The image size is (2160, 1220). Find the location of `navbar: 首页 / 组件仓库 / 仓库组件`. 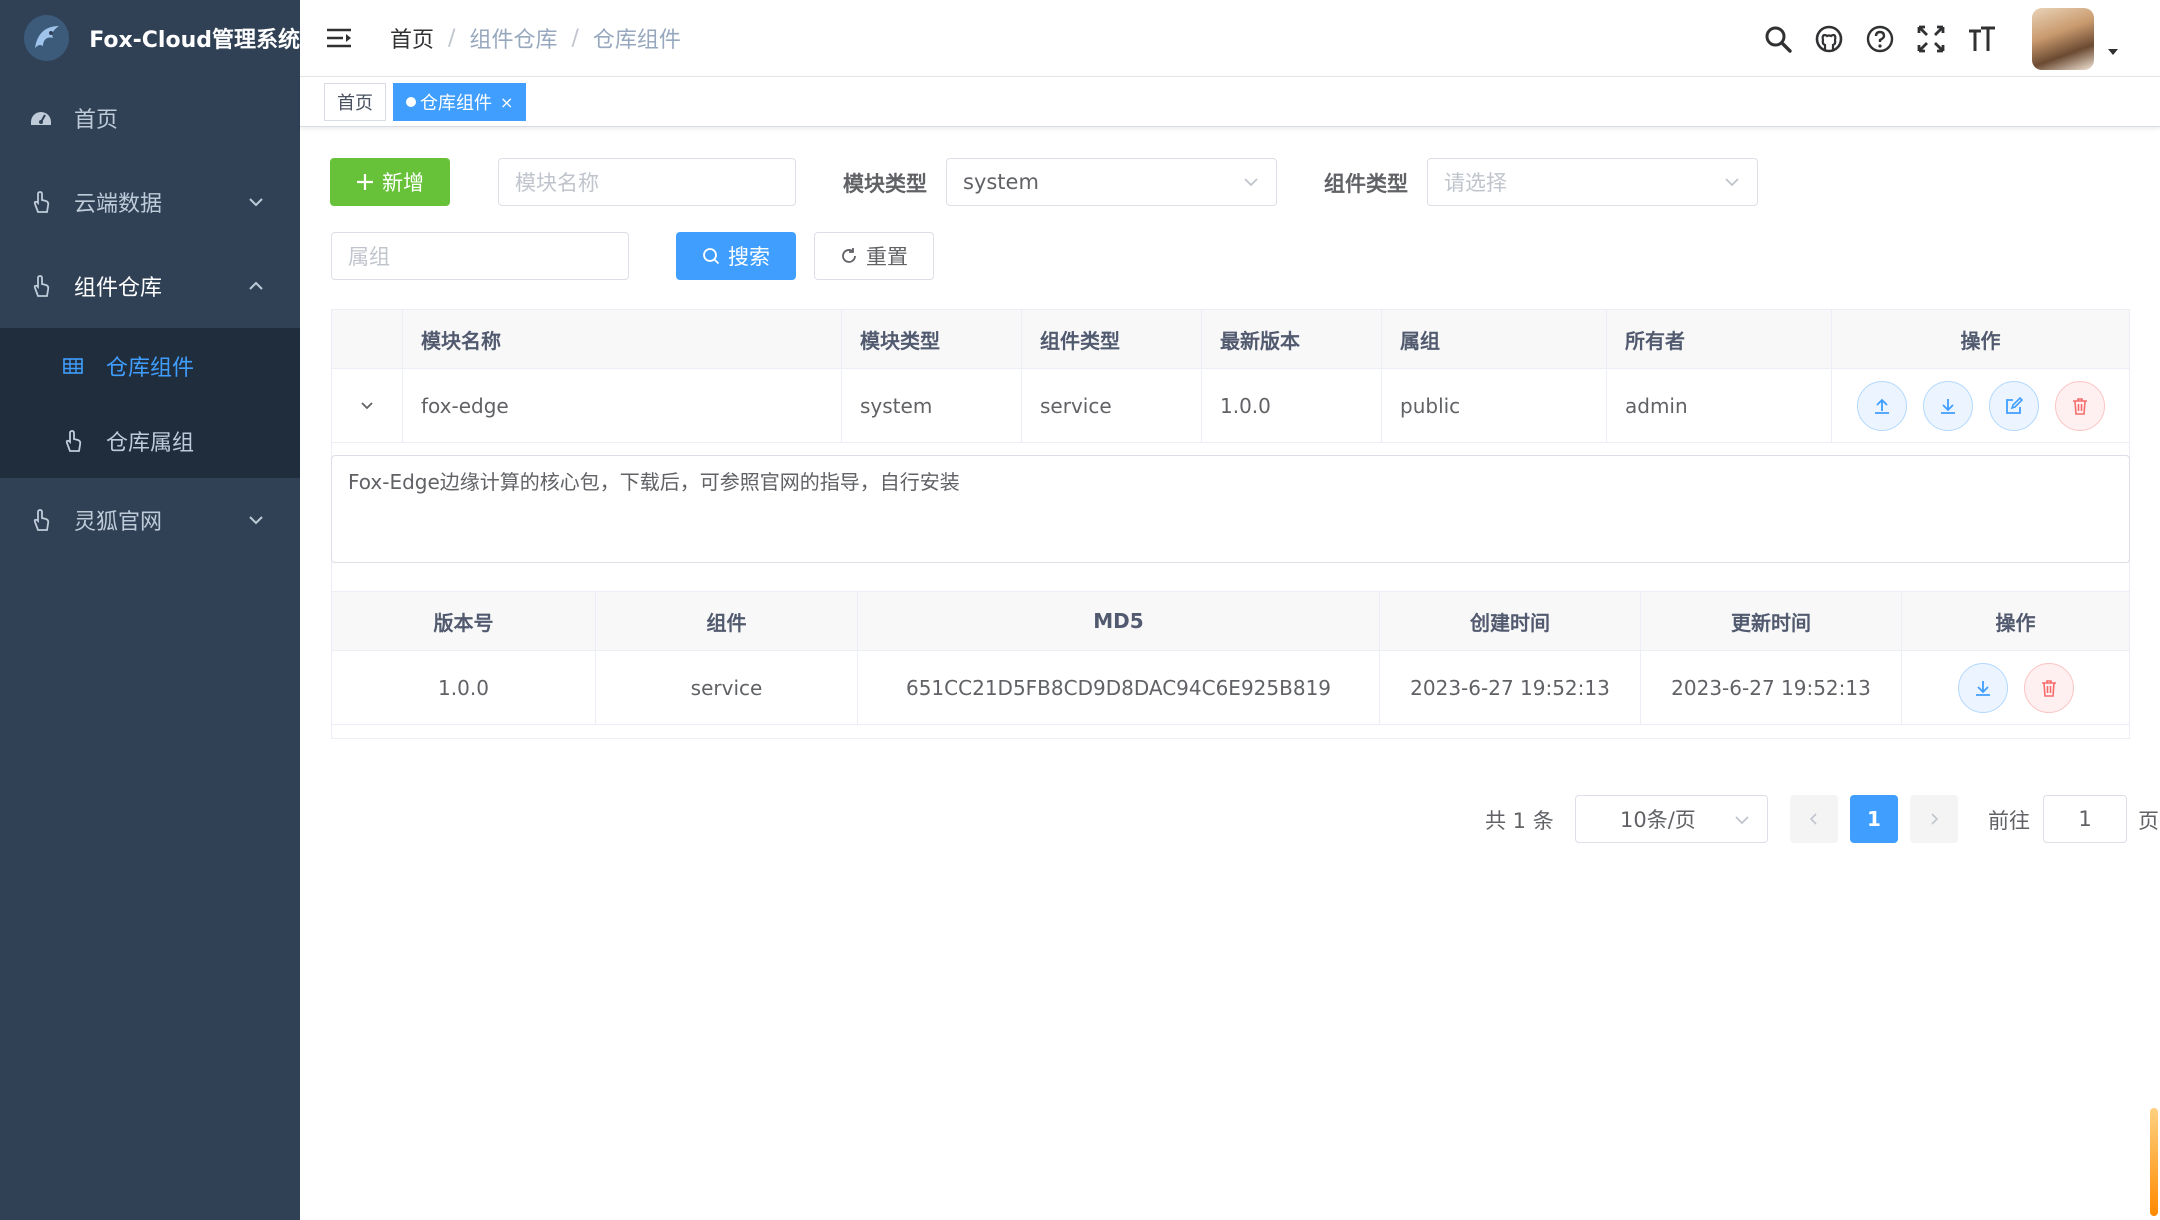

navbar: 首页 / 组件仓库 / 仓库组件 is located at coordinates (1230, 38).